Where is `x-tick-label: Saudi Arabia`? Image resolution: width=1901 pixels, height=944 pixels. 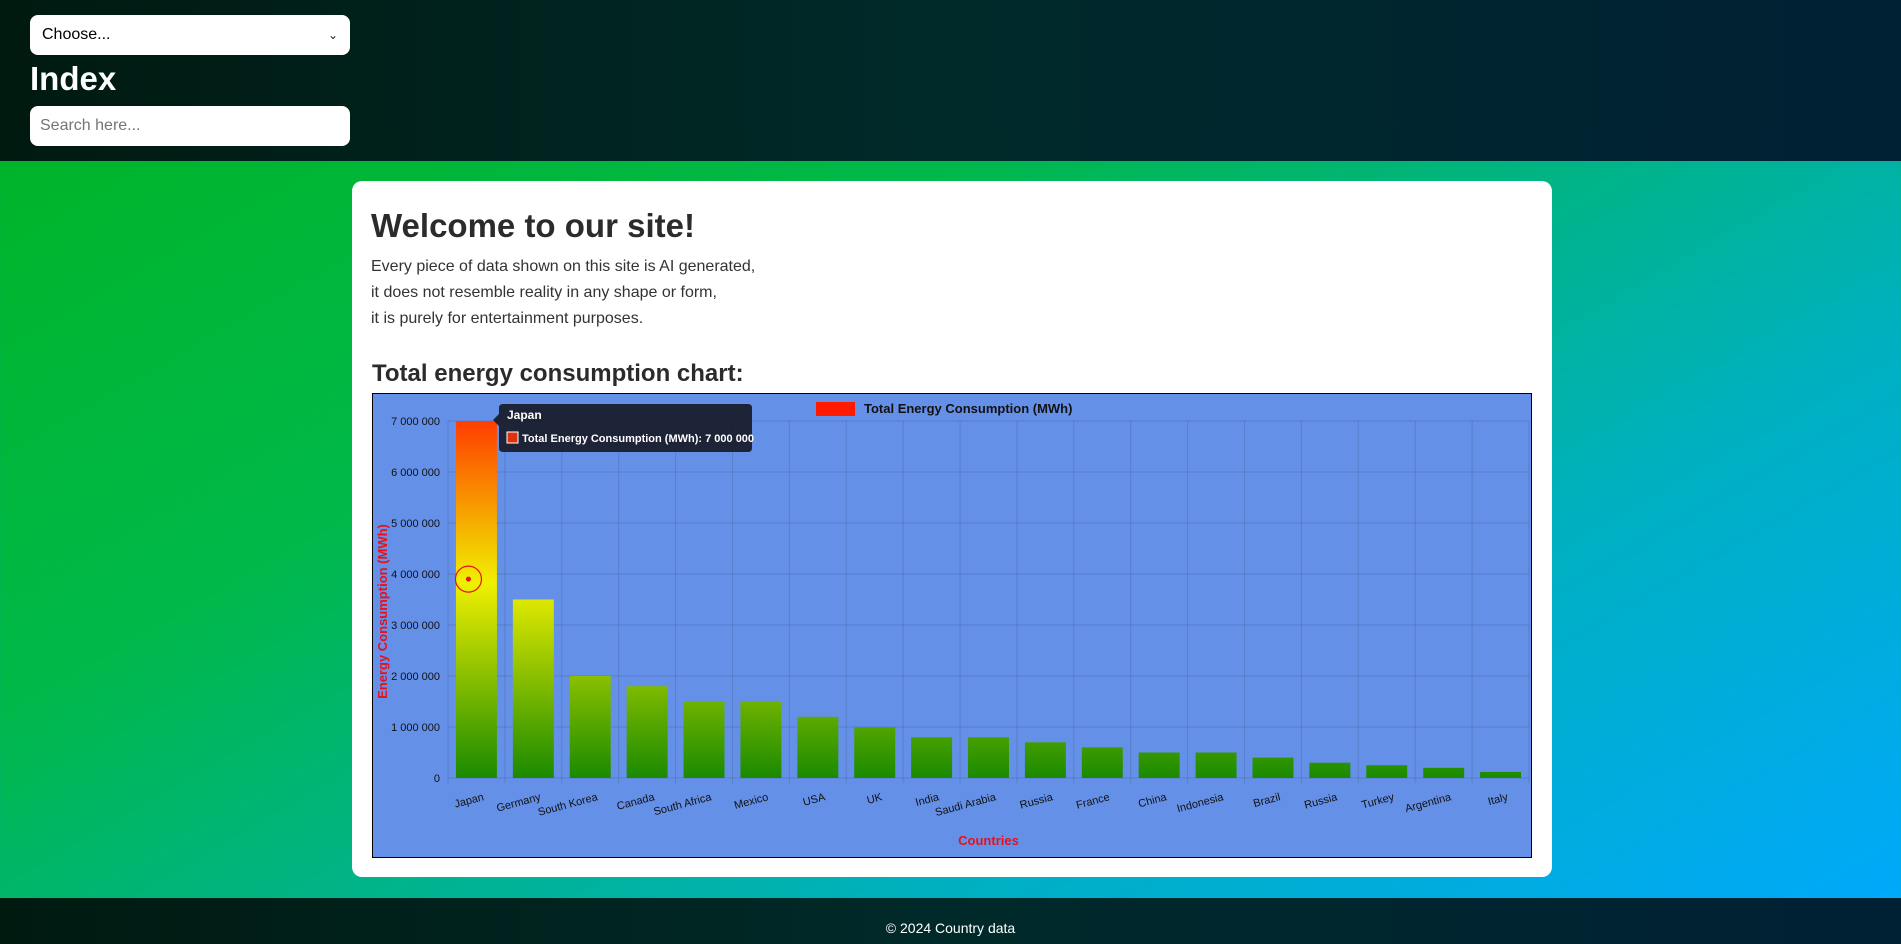 x-tick-label: Saudi Arabia is located at coordinates (966, 805).